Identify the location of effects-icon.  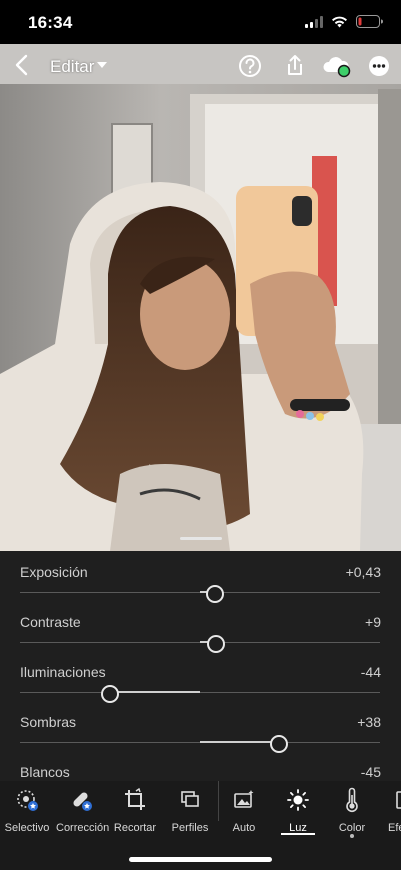
(398, 800).